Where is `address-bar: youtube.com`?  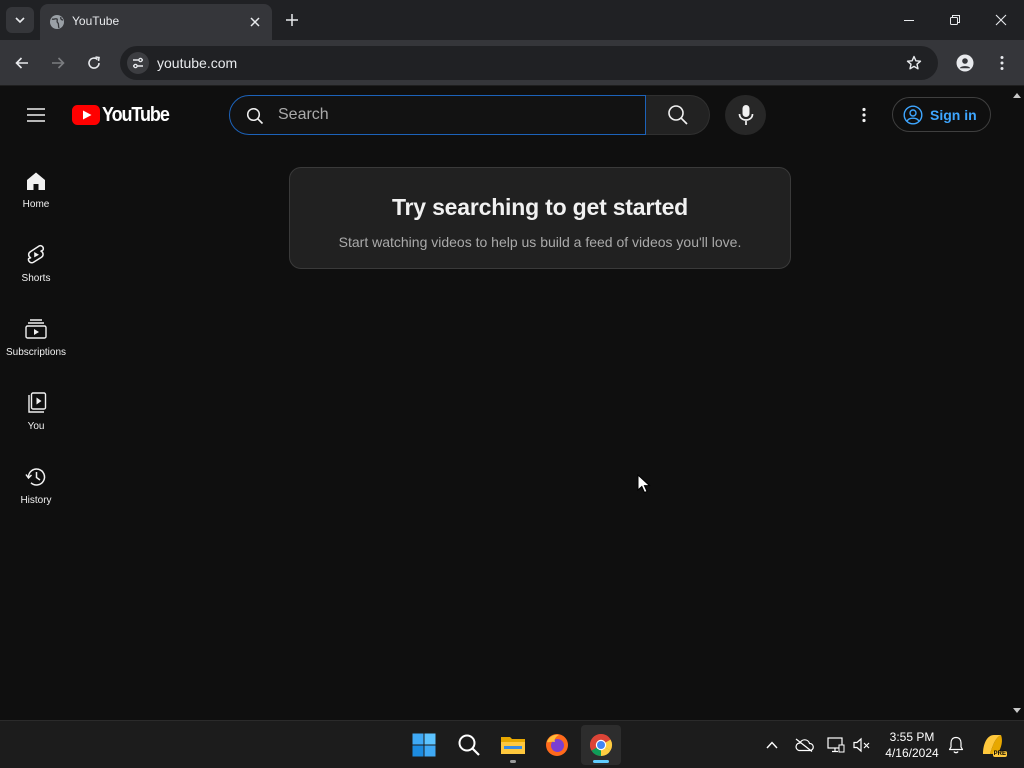
address-bar: youtube.com is located at coordinates (529, 63).